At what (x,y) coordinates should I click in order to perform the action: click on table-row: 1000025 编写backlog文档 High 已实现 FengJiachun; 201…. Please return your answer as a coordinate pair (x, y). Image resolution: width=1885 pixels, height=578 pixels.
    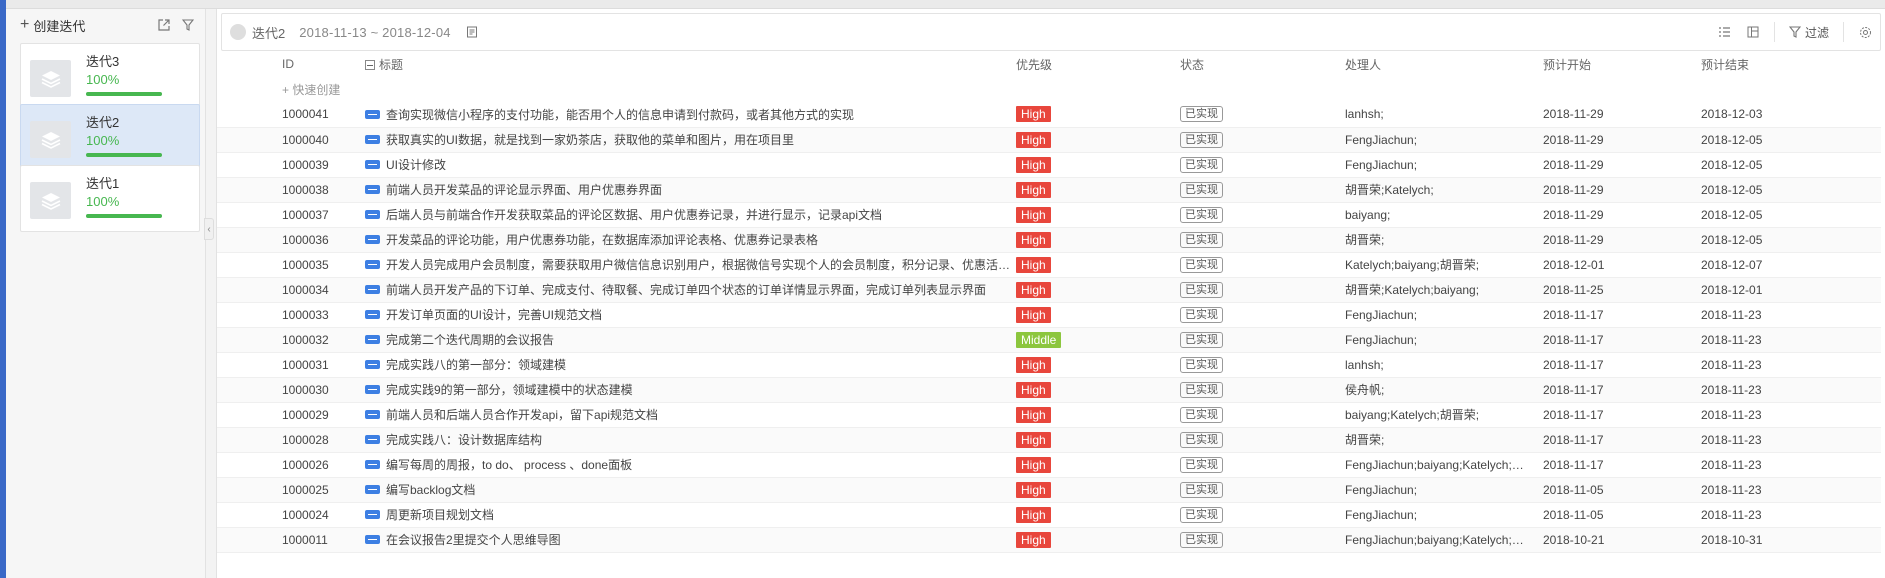
    Looking at the image, I should click on (1049, 489).